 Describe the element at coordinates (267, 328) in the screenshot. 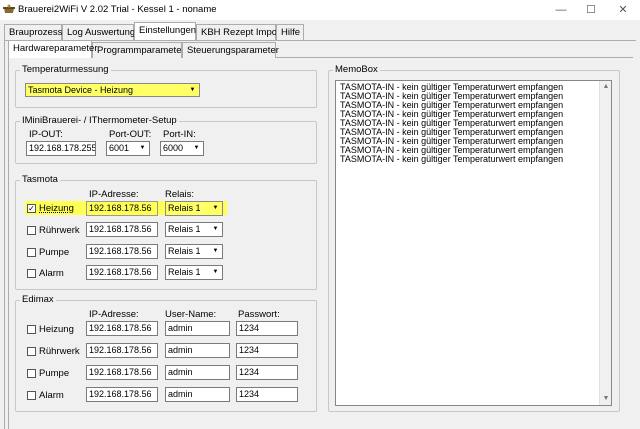

I see `edimax-heizung-pass: 1234` at that location.